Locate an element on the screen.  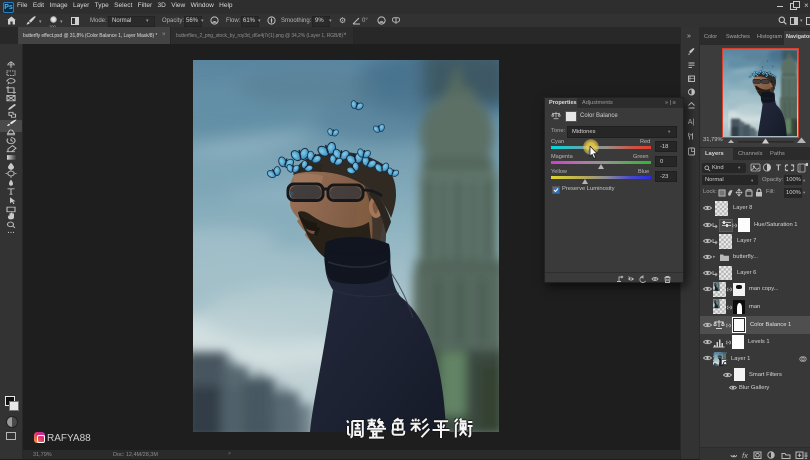
svg-text: T is located at coordinates (778, 168).